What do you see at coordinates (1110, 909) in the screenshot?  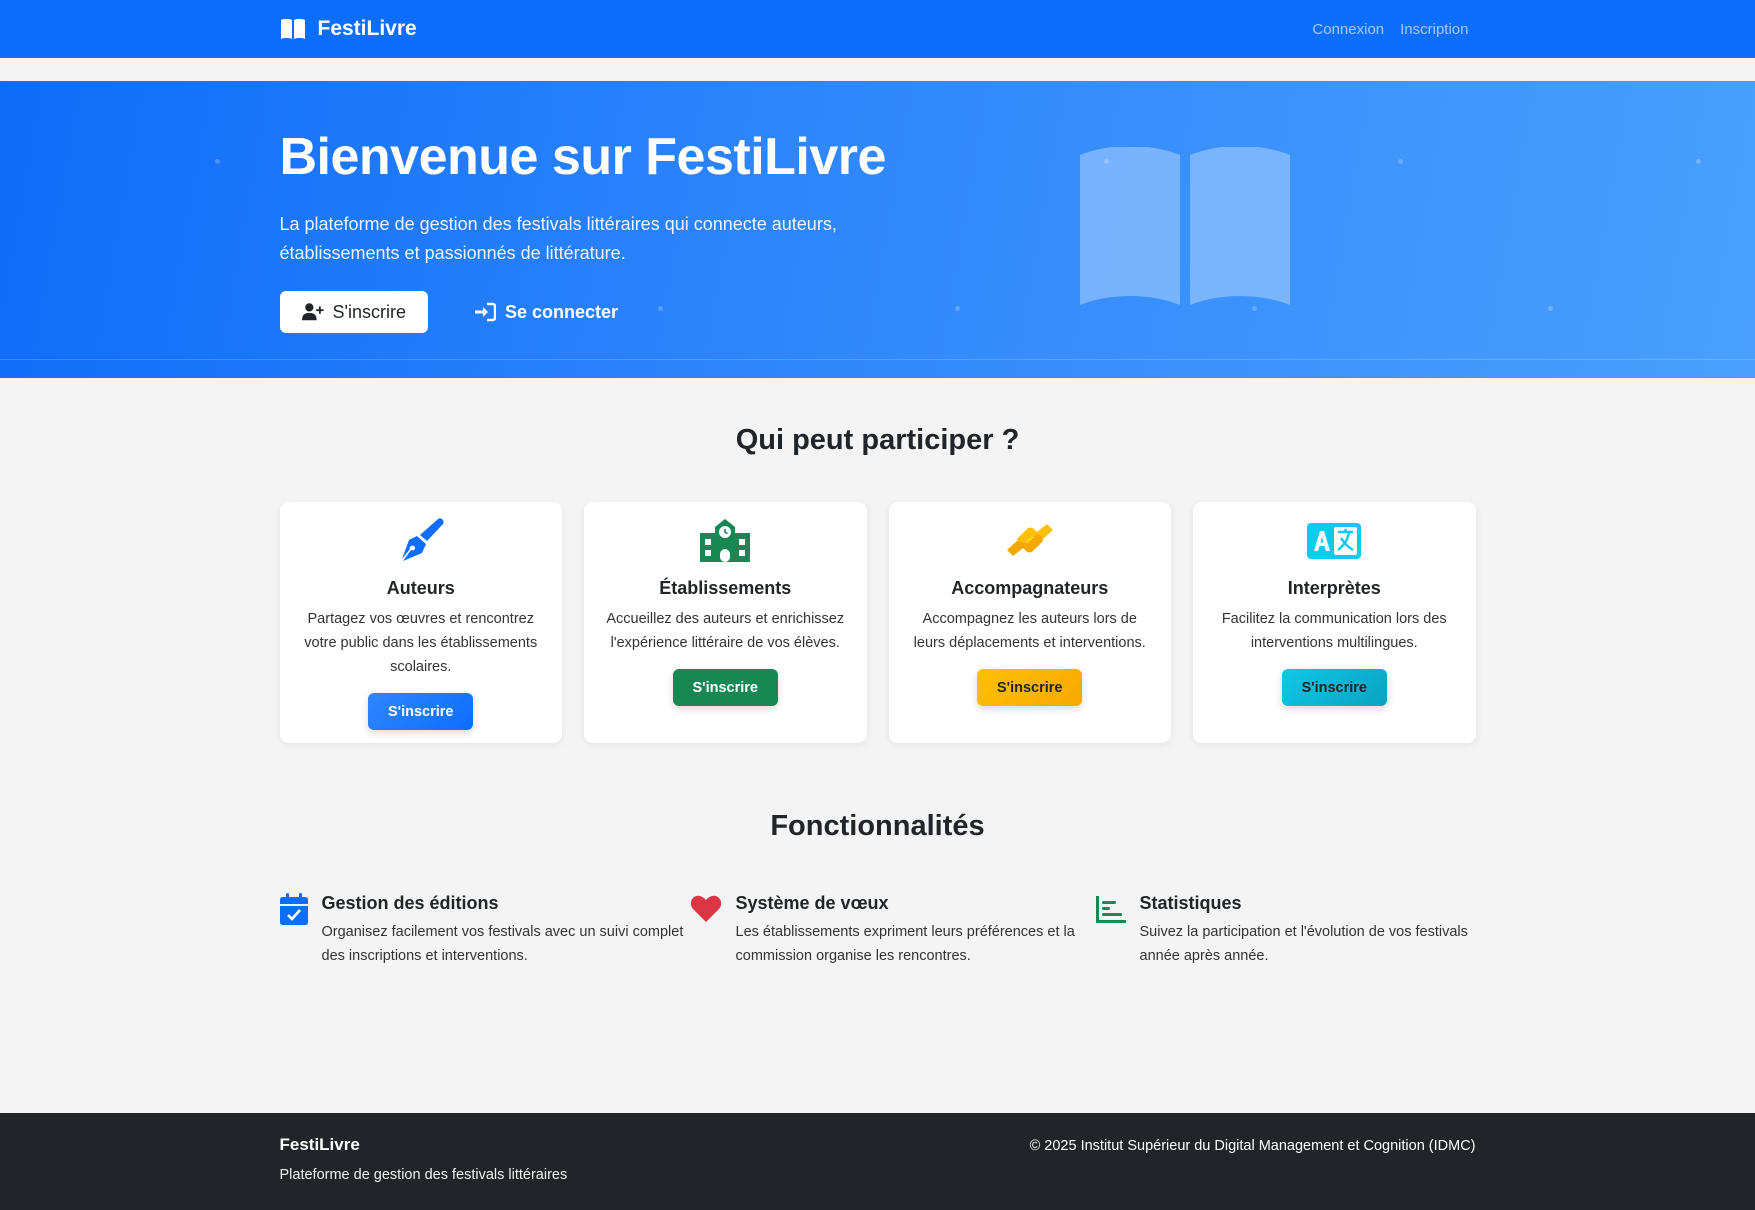 I see `chart-bar-icon` at bounding box center [1110, 909].